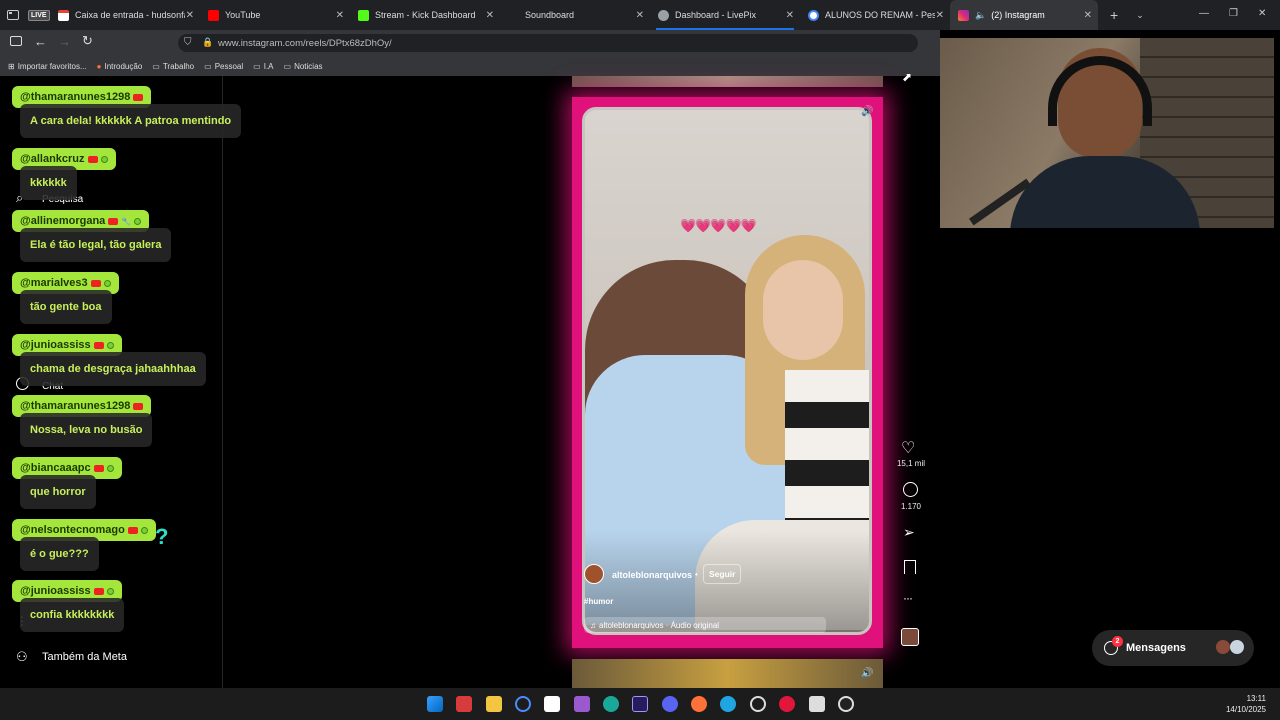  Describe the element at coordinates (64, 41) in the screenshot. I see `forward-icon: →` at that location.